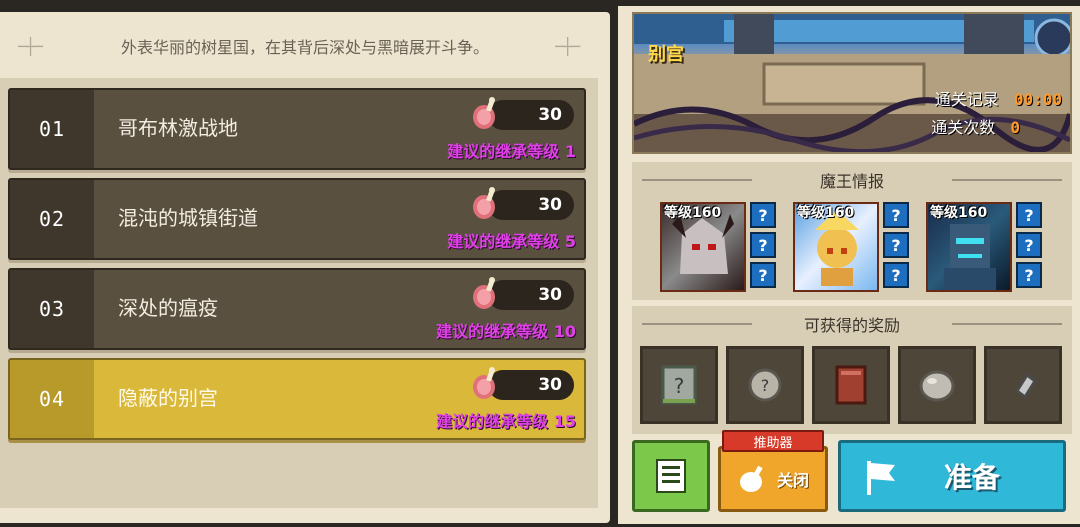 This screenshot has height=527, width=1080. What do you see at coordinates (851, 325) in the screenshot?
I see `reward-title: 可获得的奖励` at bounding box center [851, 325].